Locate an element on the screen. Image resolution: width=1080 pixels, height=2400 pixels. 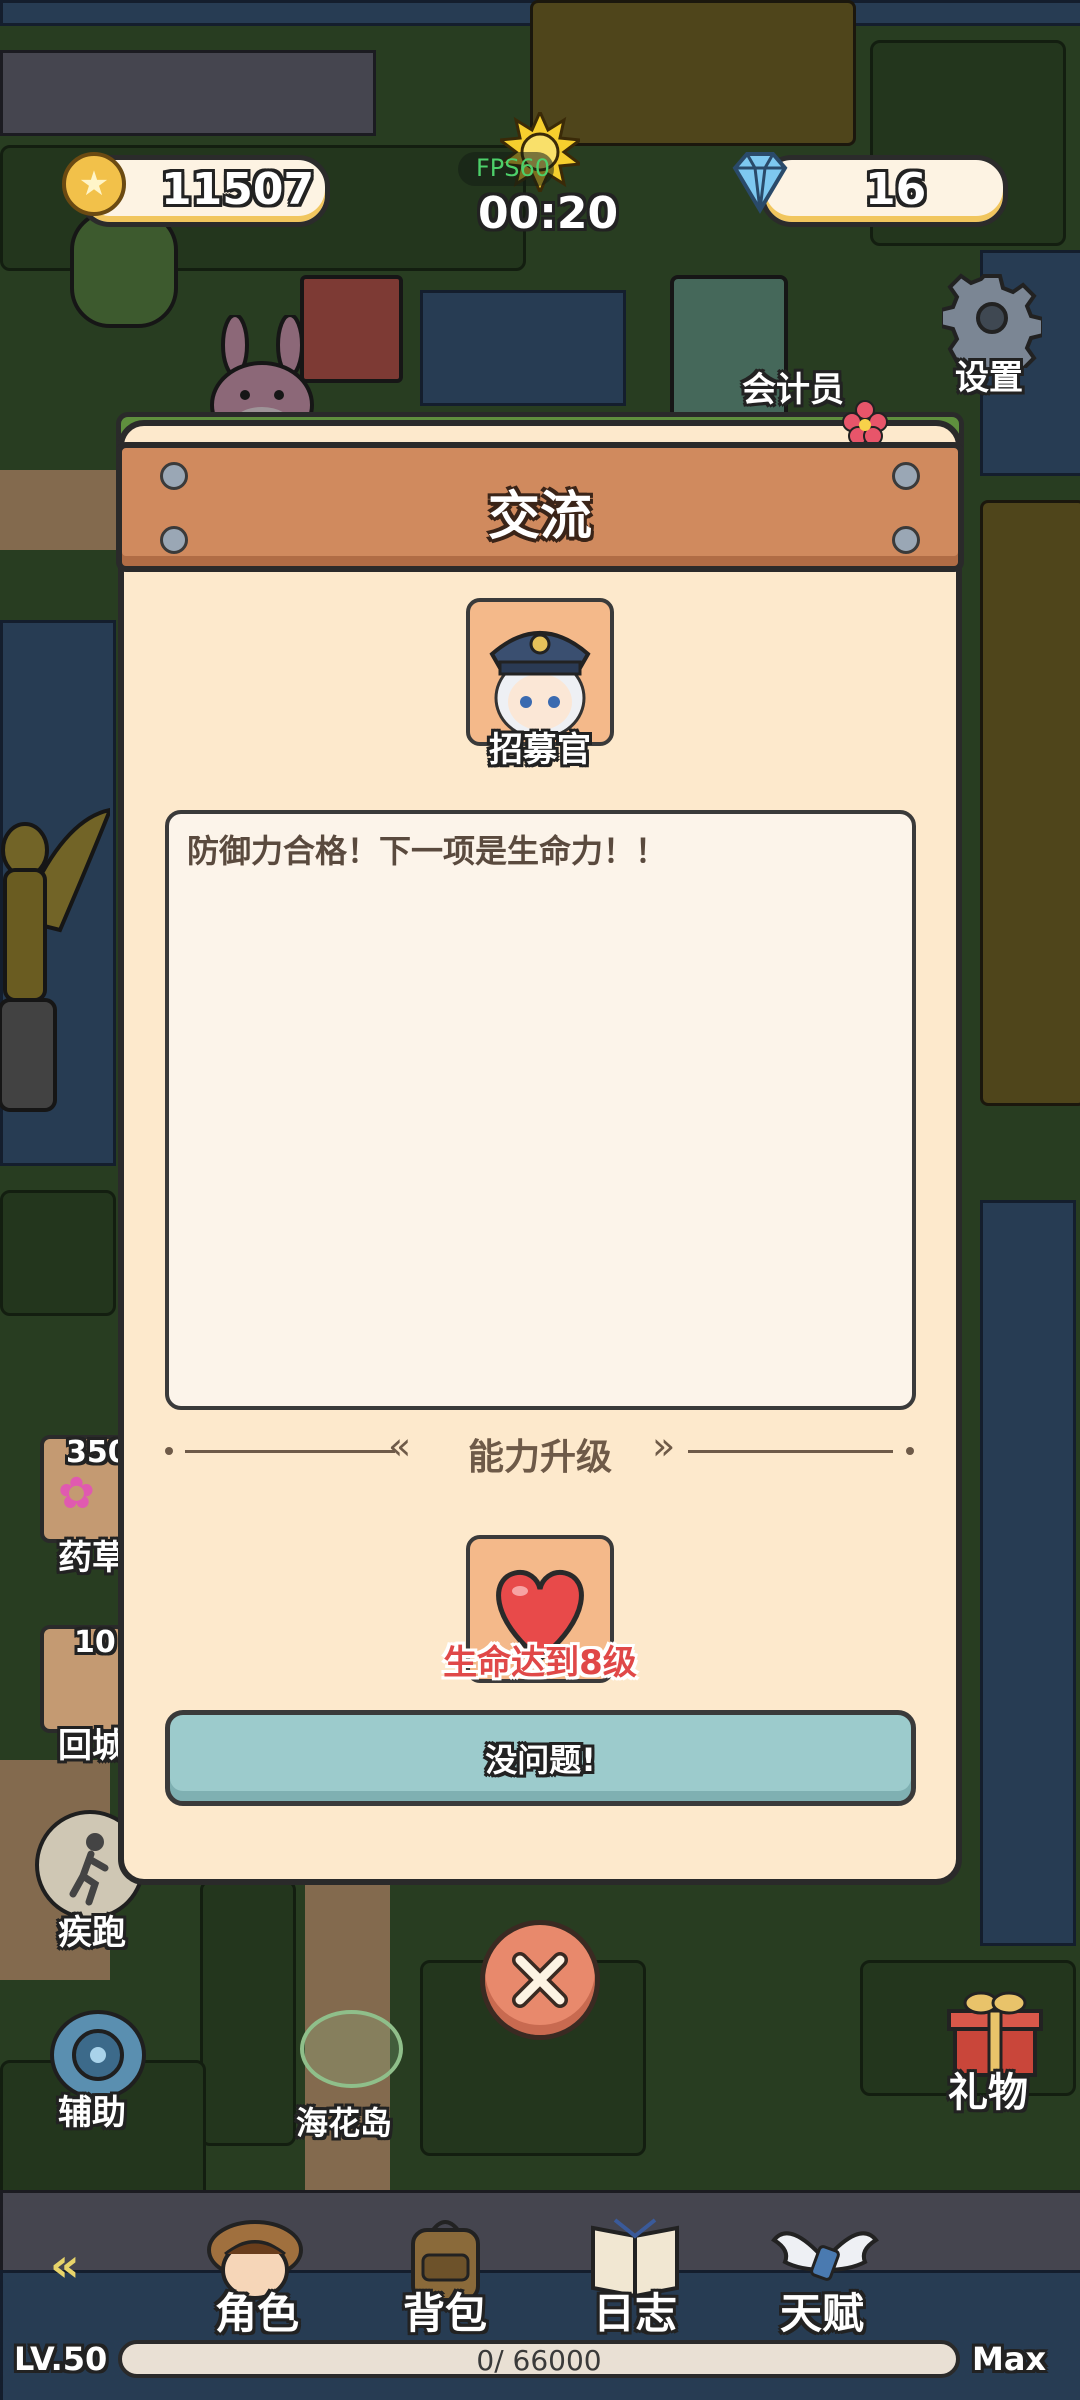
assist-label: 辅助 is located at coordinates (92, 2109).